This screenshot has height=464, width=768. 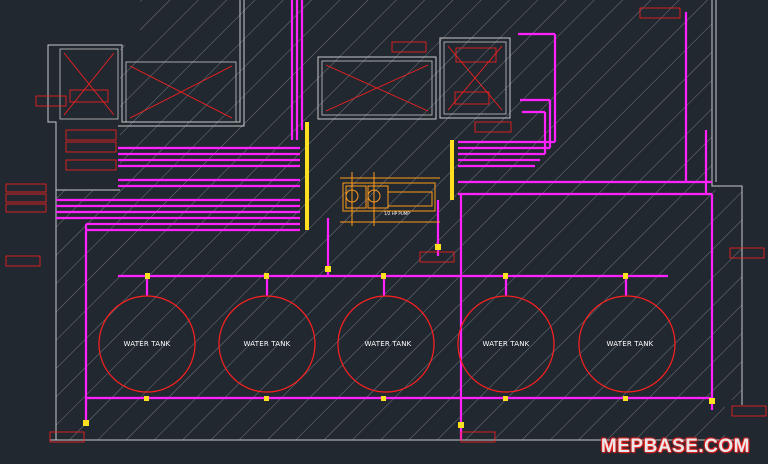 I want to click on pump-label: 1/2 HP PUMP, so click(x=397, y=213).